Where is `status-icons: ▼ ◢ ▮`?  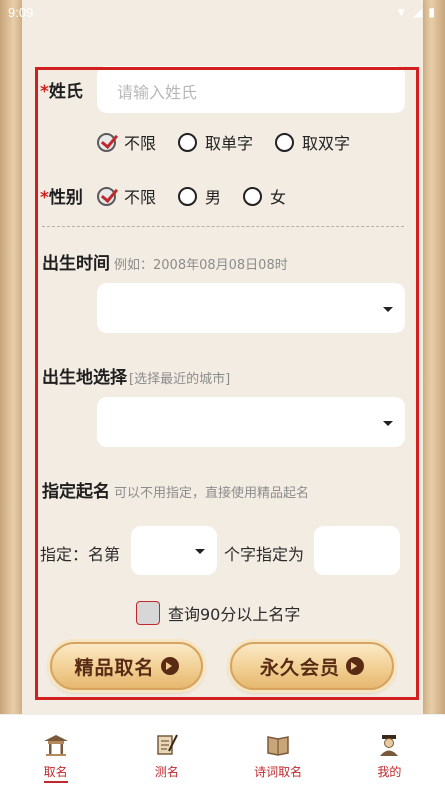 status-icons: ▼ ◢ ▮ is located at coordinates (415, 12).